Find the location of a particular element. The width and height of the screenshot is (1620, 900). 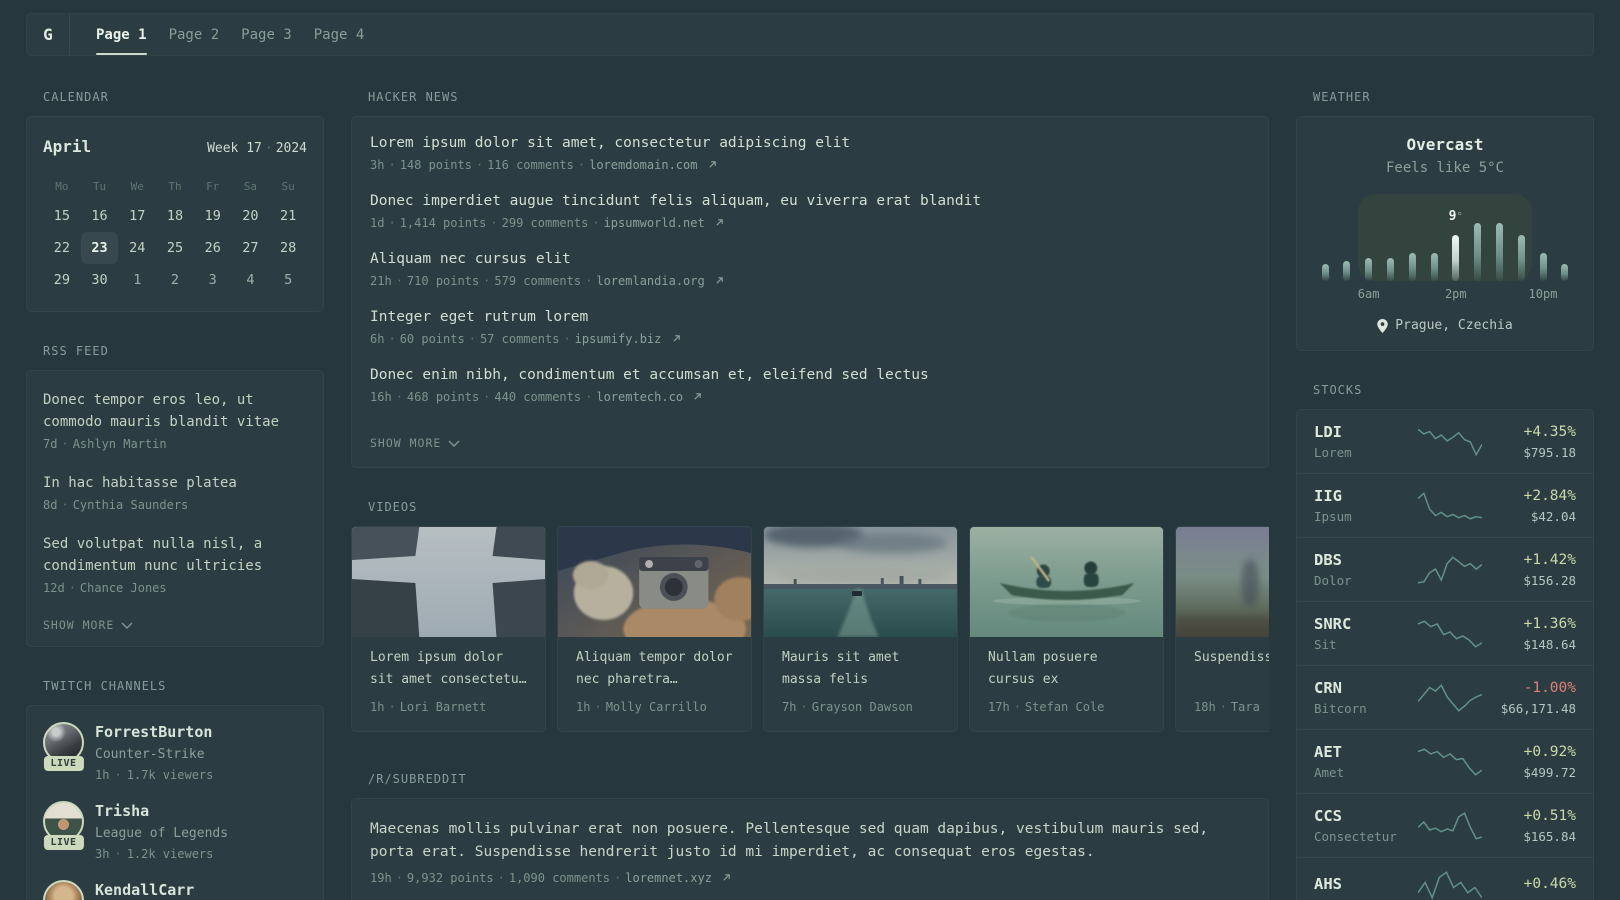

calendar-day: 1 is located at coordinates (137, 280).